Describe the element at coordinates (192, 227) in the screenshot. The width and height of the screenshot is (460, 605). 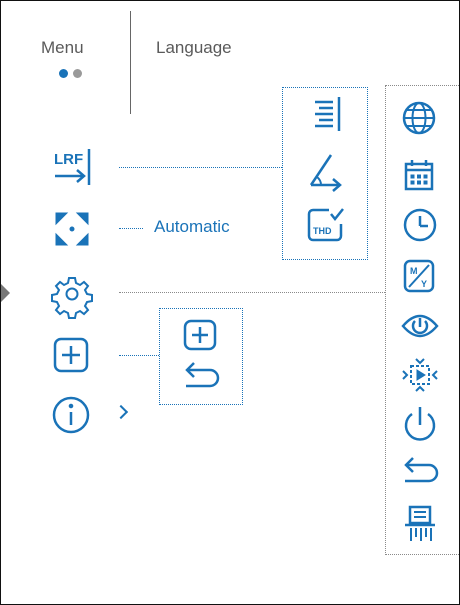
I see `mode-value: Automatic` at that location.